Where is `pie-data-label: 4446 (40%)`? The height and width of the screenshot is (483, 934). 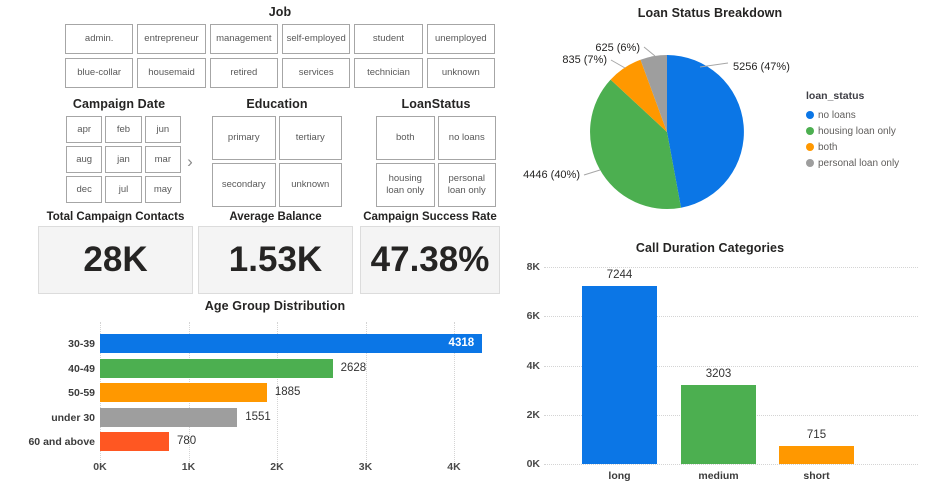
pie-data-label: 4446 (40%) is located at coordinates (551, 175).